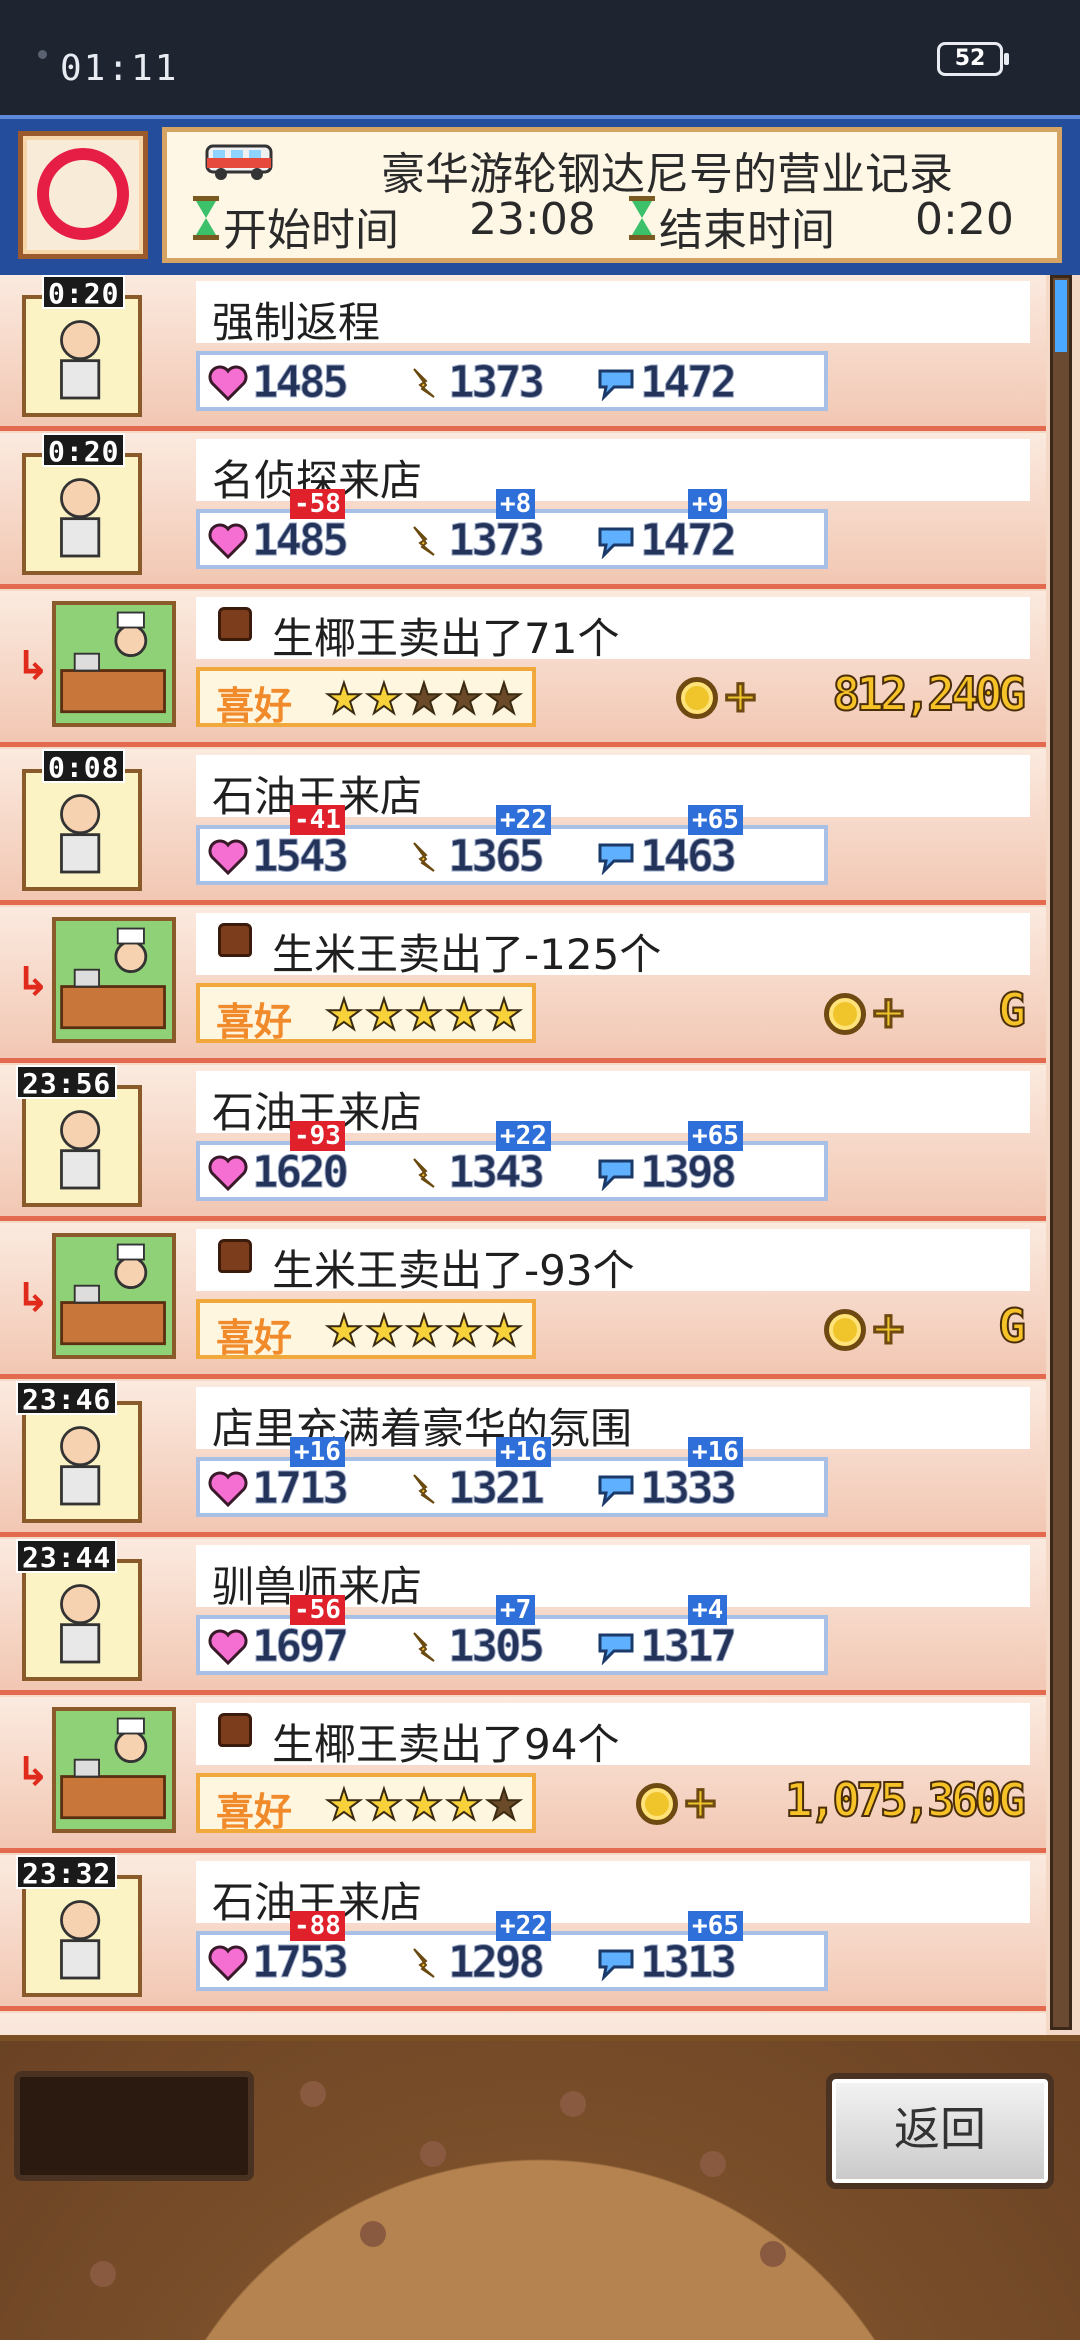  I want to click on event-row: 23:44 驯兽师来店 1697 -56 1305 +7 1317 +4, so click(523, 1617).